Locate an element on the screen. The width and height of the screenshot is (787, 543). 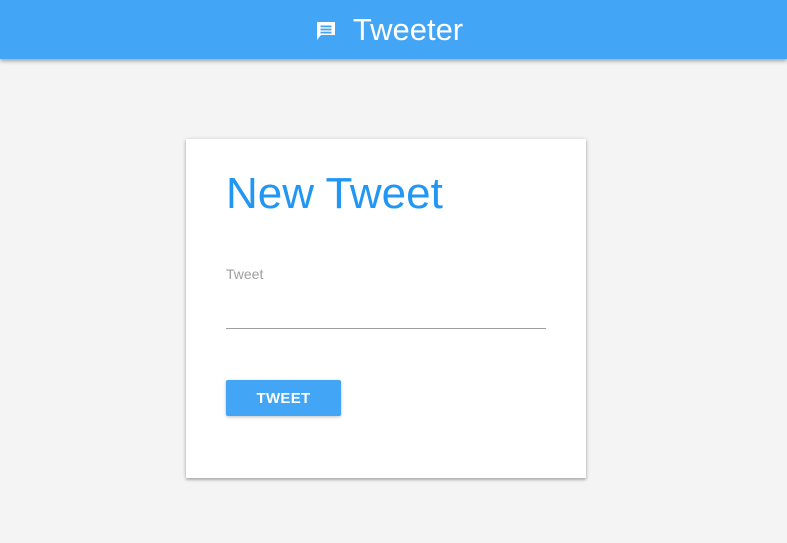
brand: Tweeter is located at coordinates (389, 29).